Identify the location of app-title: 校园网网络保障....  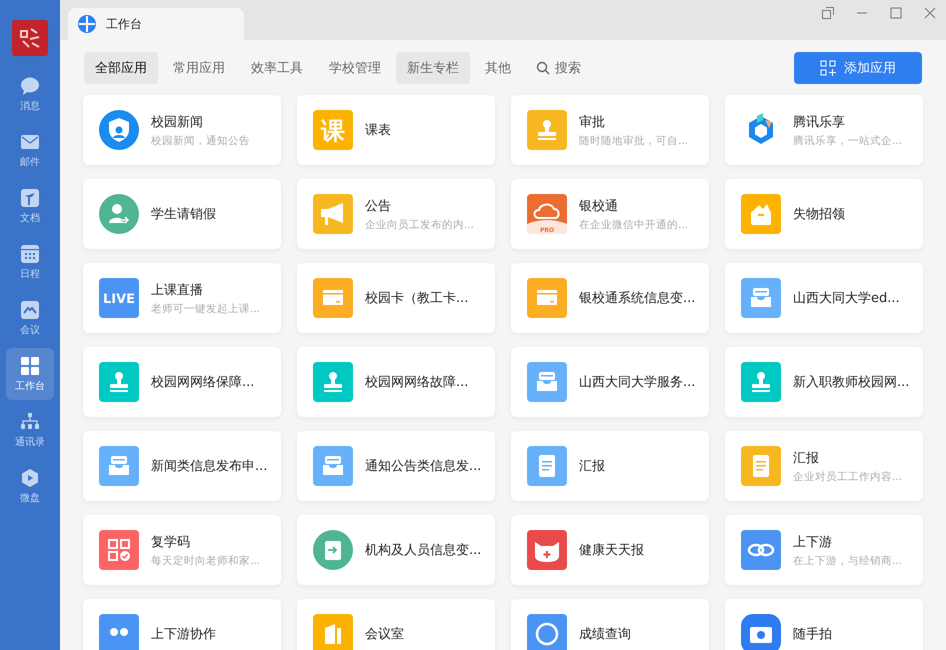
(202, 382).